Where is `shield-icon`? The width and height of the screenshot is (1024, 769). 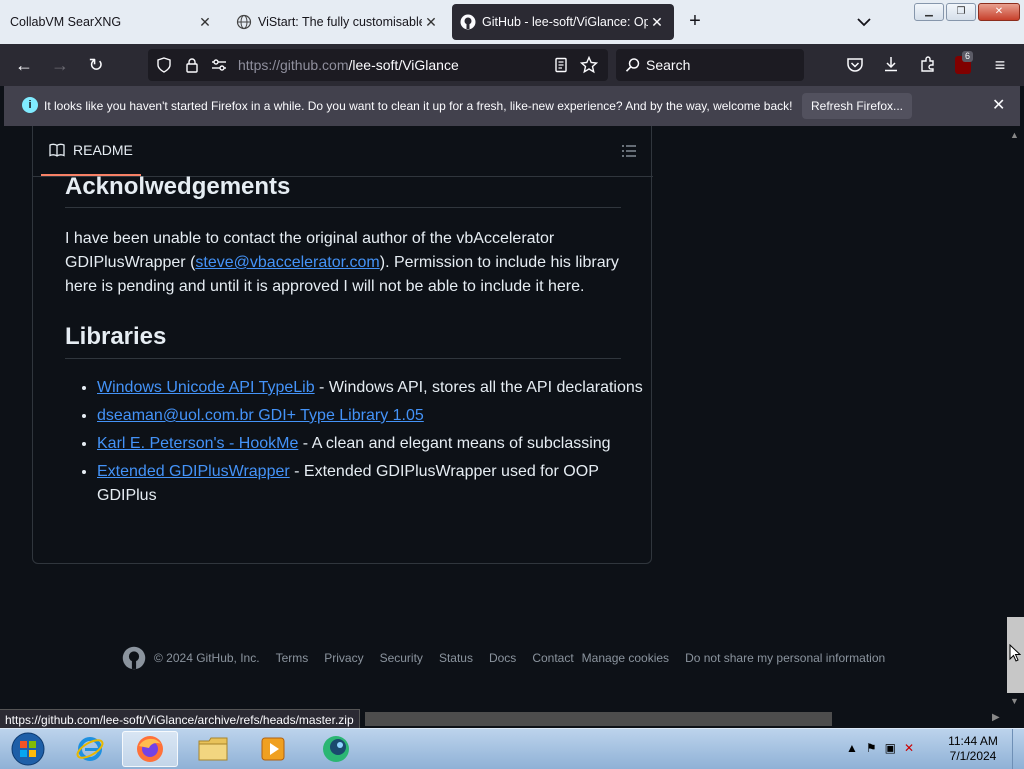
shield-icon is located at coordinates (164, 65).